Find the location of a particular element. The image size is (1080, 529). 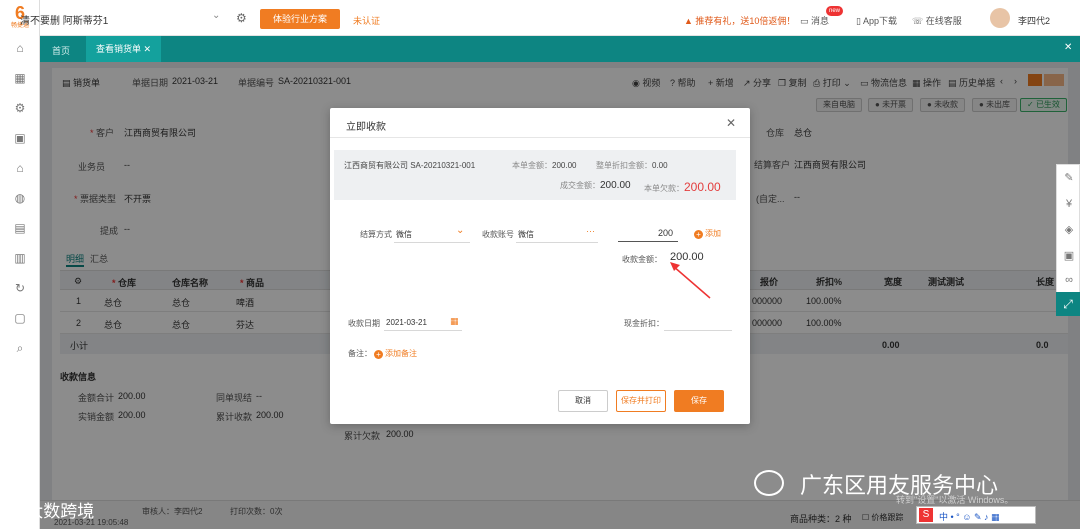

date-underline is located at coordinates (423, 330).